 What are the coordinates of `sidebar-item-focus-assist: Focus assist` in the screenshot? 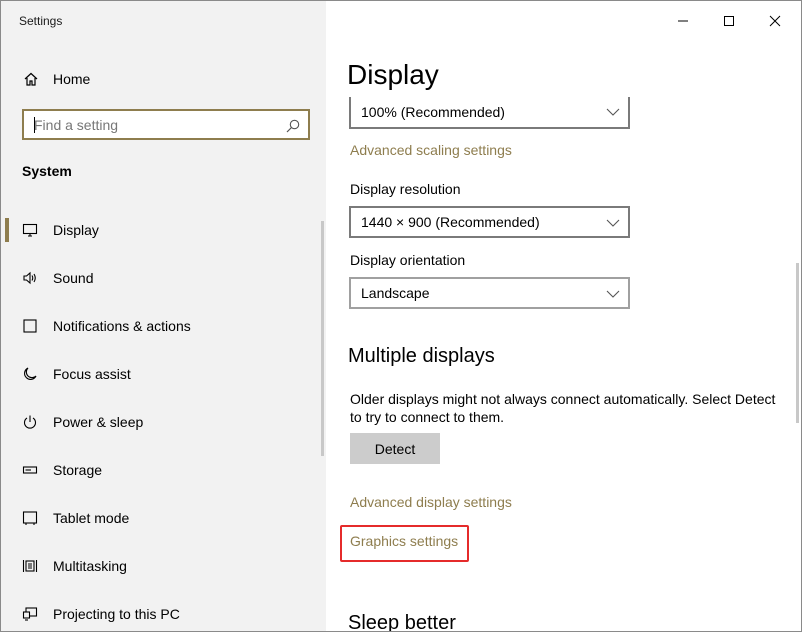 It's located at (161, 374).